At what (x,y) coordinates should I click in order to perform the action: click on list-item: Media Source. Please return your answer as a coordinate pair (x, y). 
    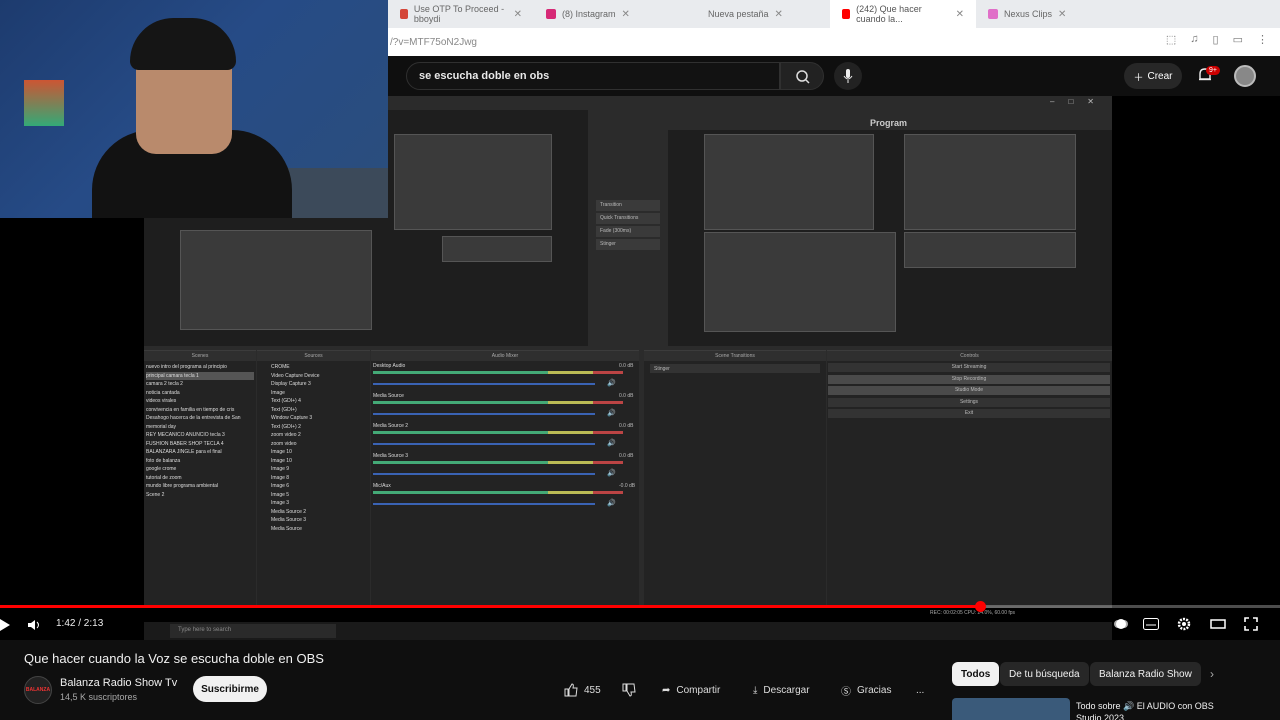
    Looking at the image, I should click on (319, 529).